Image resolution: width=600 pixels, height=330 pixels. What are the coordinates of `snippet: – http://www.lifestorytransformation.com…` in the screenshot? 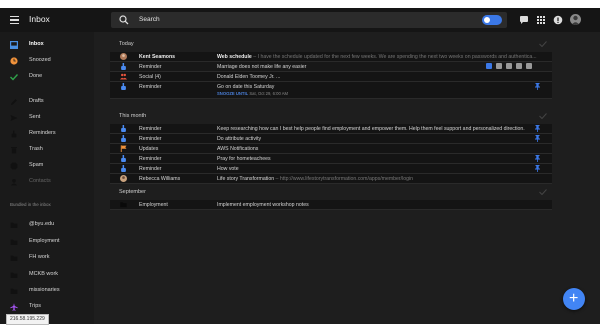 It's located at (344, 178).